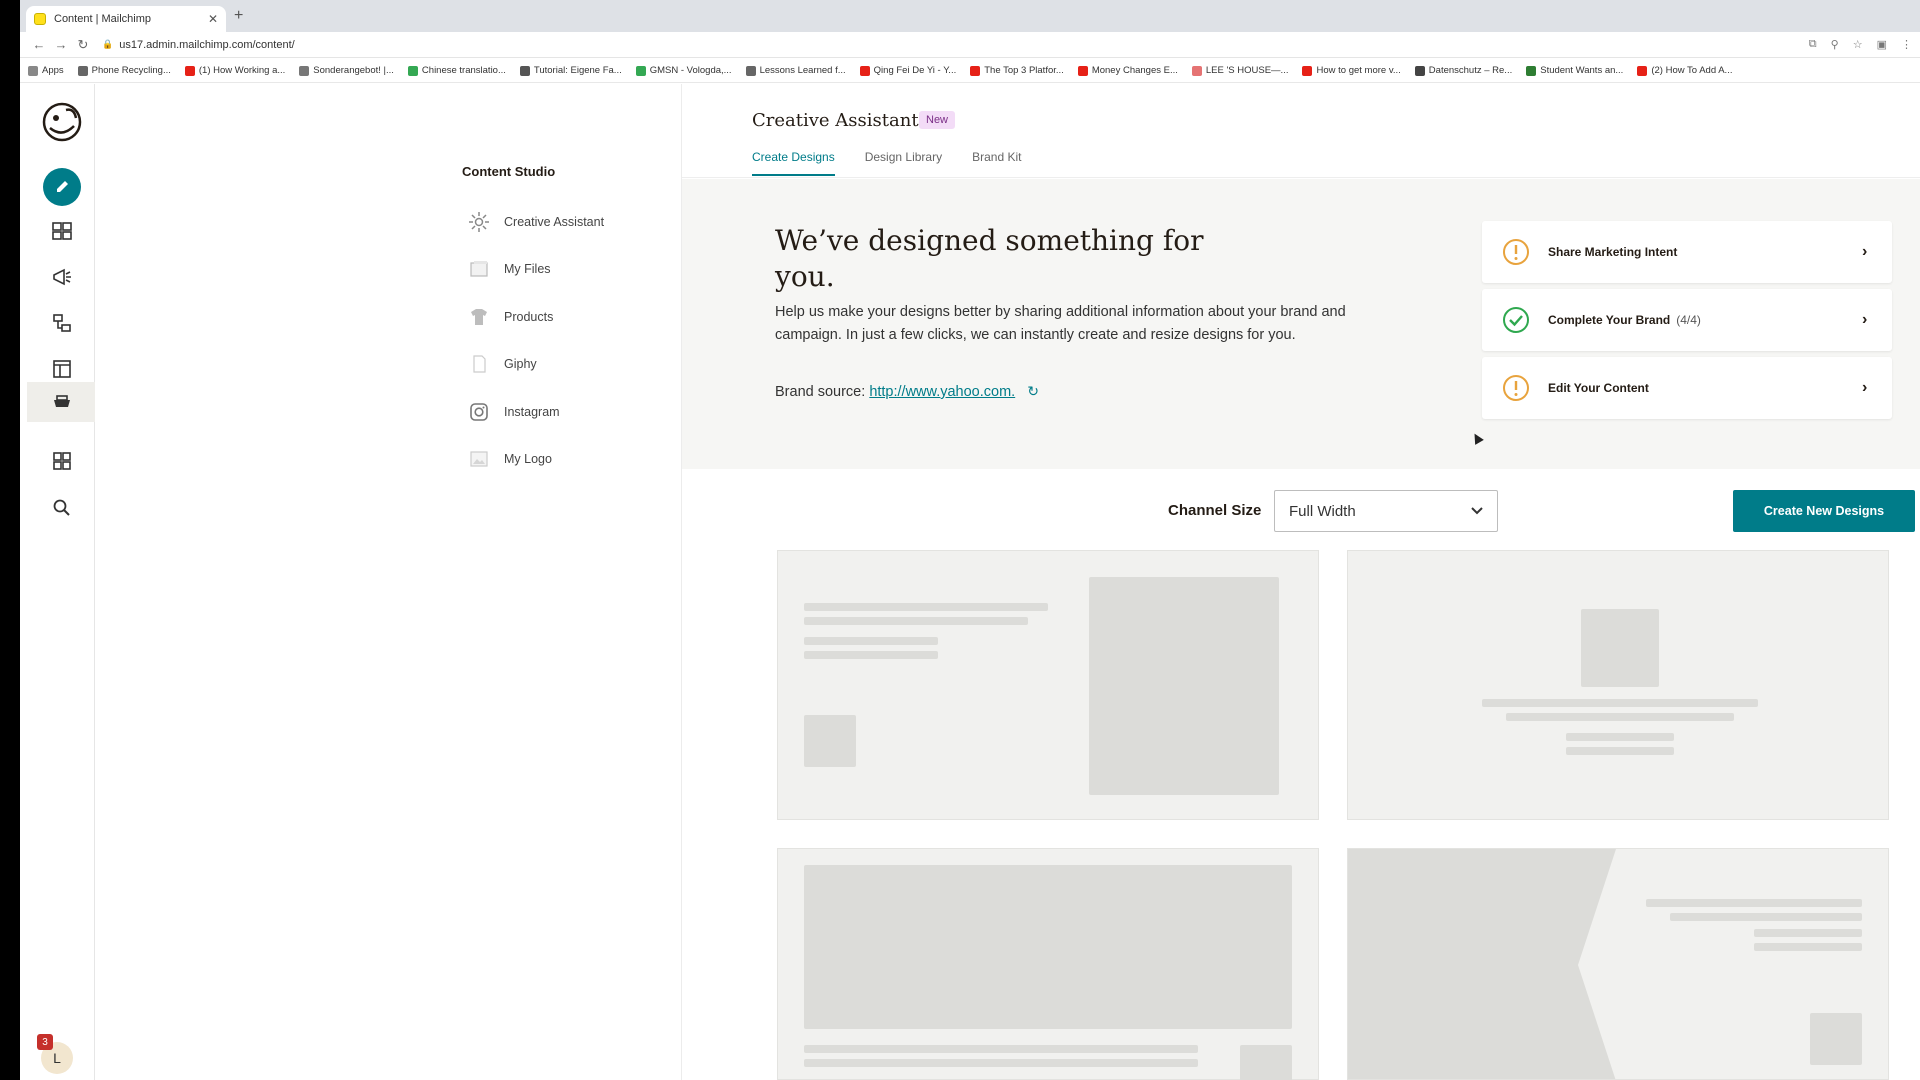 This screenshot has height=1080, width=1920. Describe the element at coordinates (39, 44) in the screenshot. I see `back-icon: ←` at that location.